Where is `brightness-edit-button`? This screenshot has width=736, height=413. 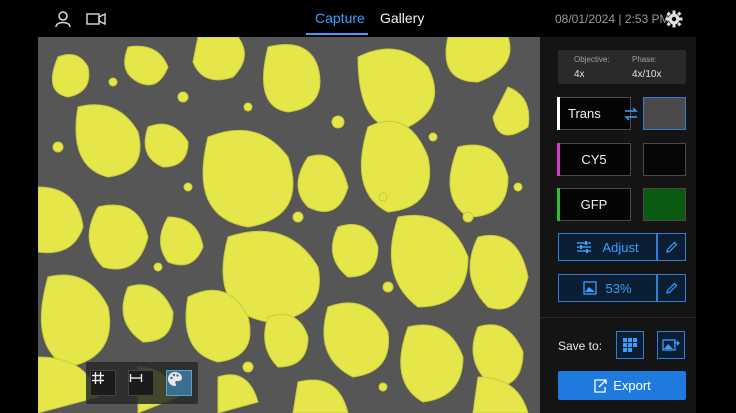
brightness-edit-button is located at coordinates (671, 288).